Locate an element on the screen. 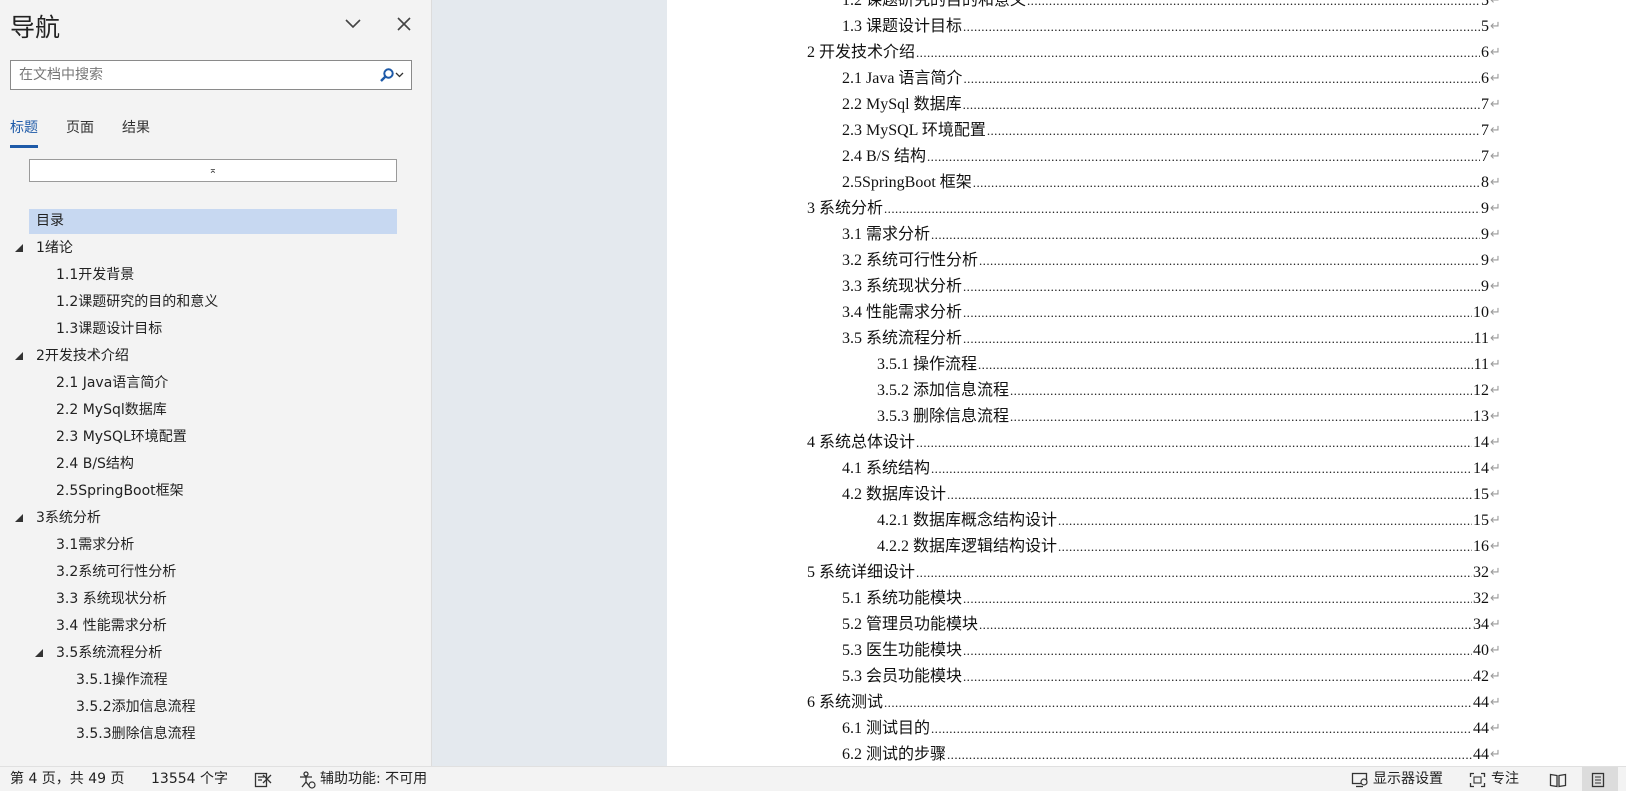 This screenshot has height=791, width=1626. heading-item: 3.5.2添加信息流程 is located at coordinates (216, 707).